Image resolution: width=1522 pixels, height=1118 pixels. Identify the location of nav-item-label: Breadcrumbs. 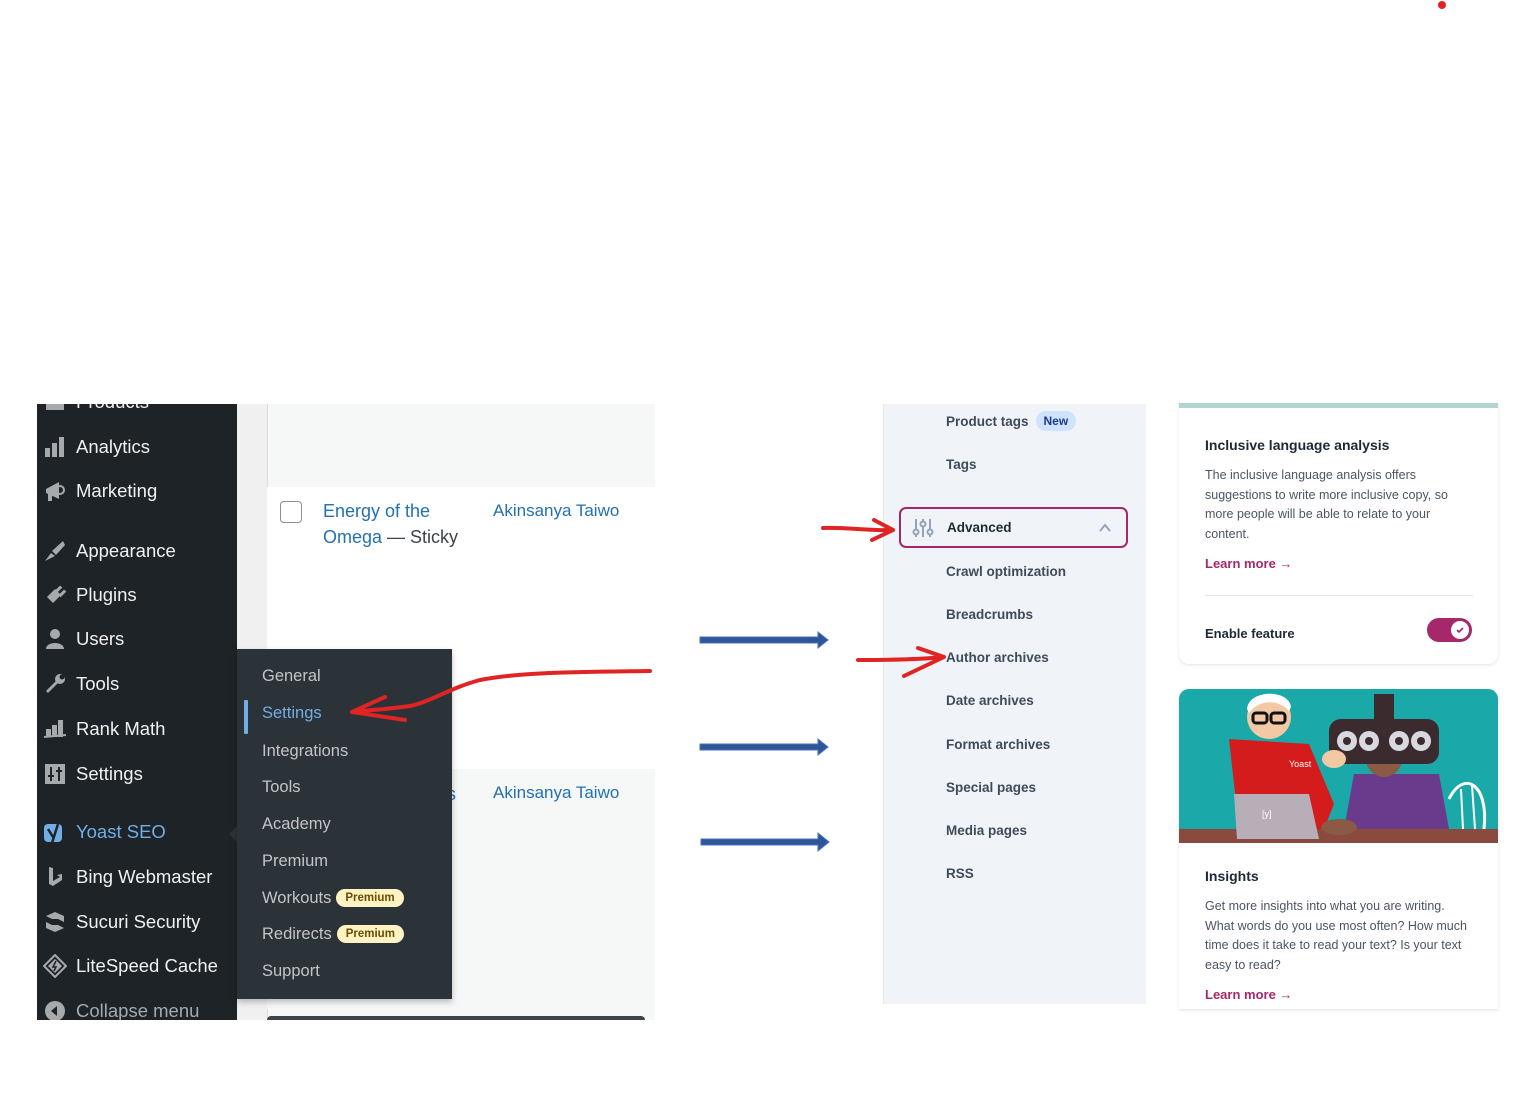
(990, 614).